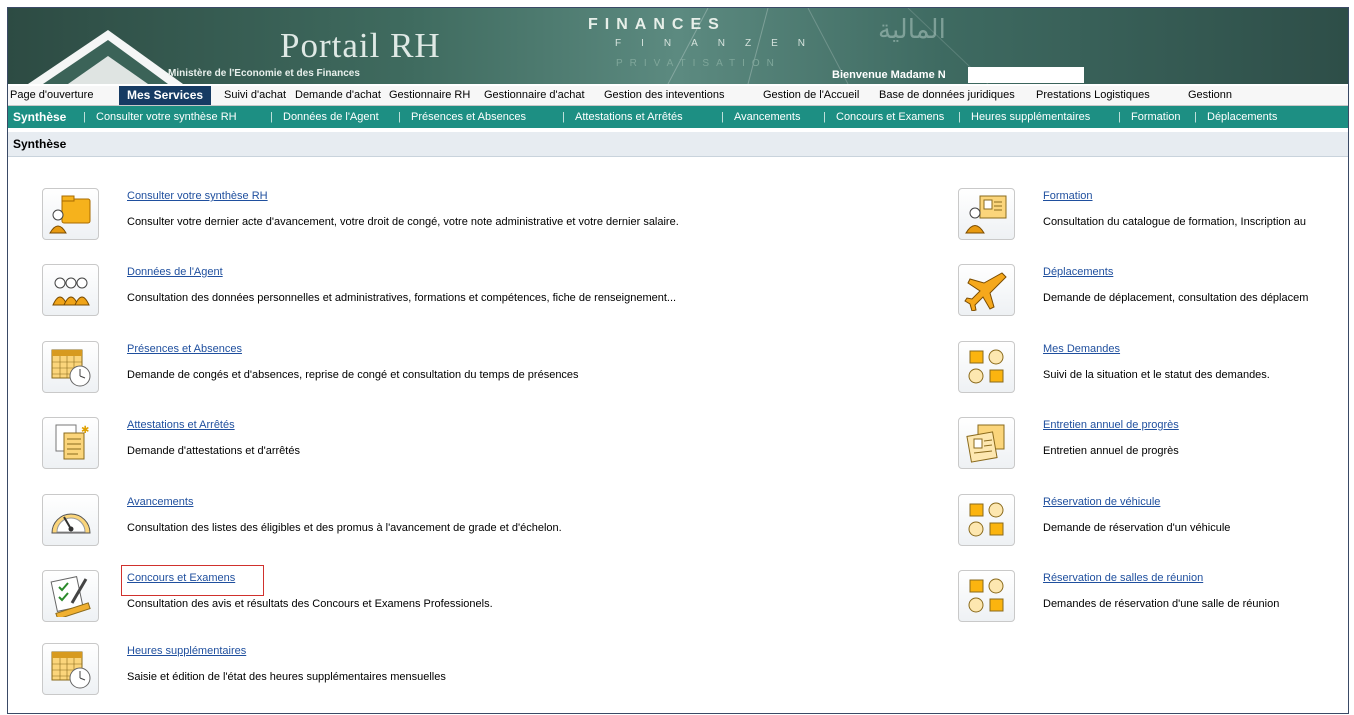 The image size is (1354, 715). Describe the element at coordinates (986, 443) in the screenshot. I see `appraisal-folder-icon` at that location.